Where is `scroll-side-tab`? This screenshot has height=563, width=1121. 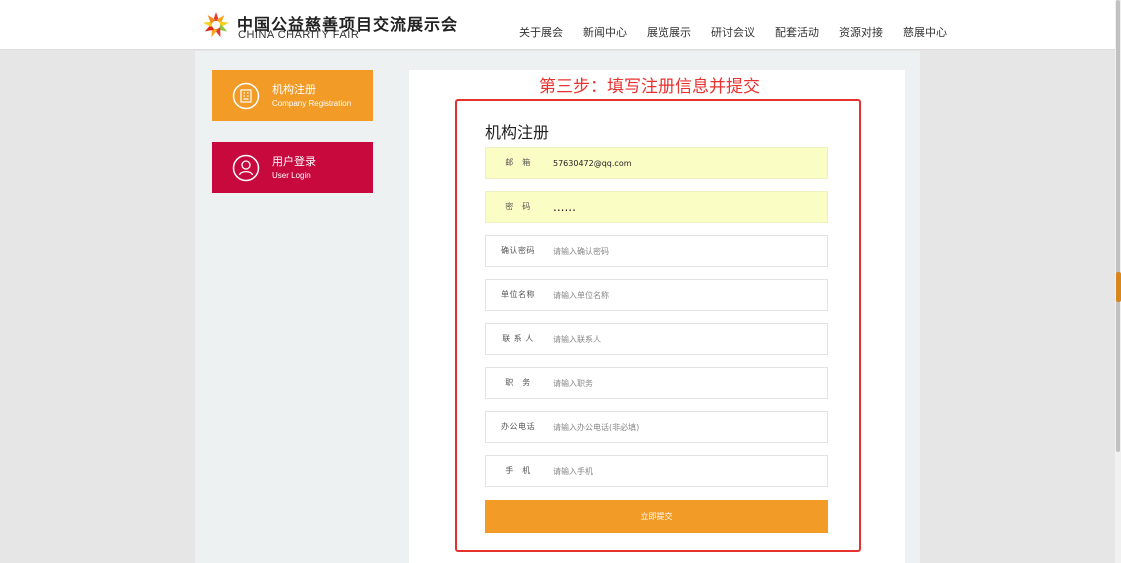
scroll-side-tab is located at coordinates (1118, 287).